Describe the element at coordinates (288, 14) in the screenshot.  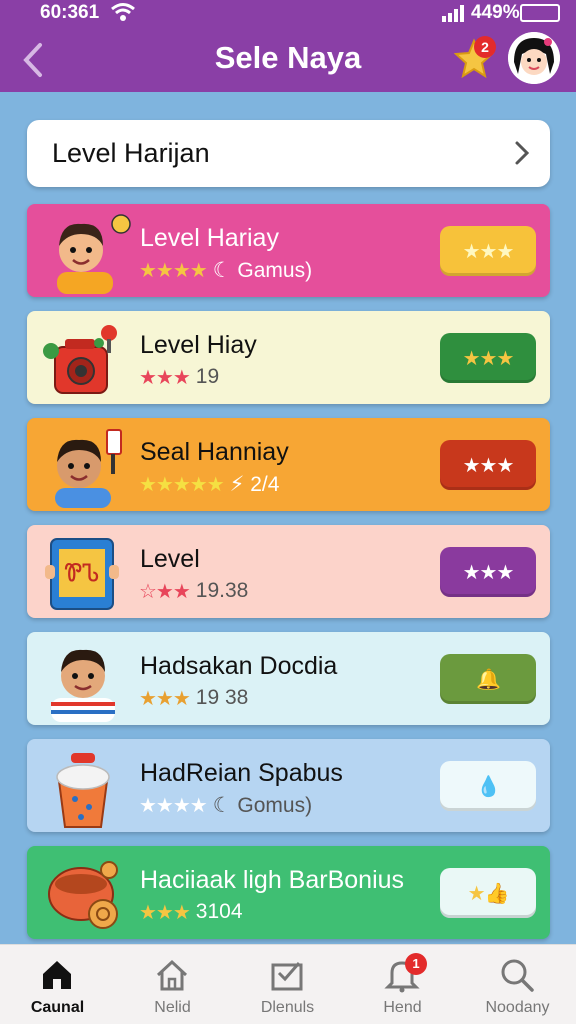
I see `status-bar: 60:361 449%` at that location.